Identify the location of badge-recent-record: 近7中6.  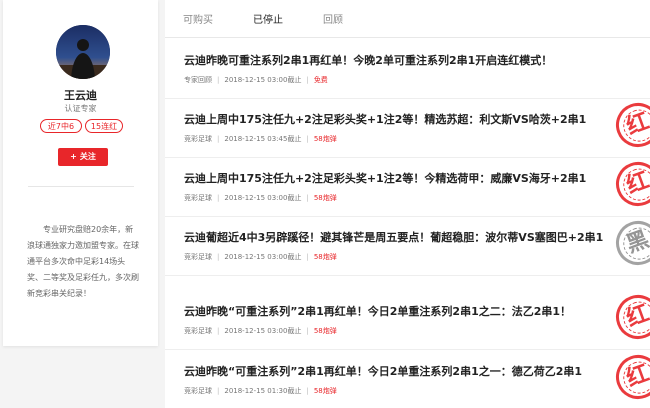
(61, 126).